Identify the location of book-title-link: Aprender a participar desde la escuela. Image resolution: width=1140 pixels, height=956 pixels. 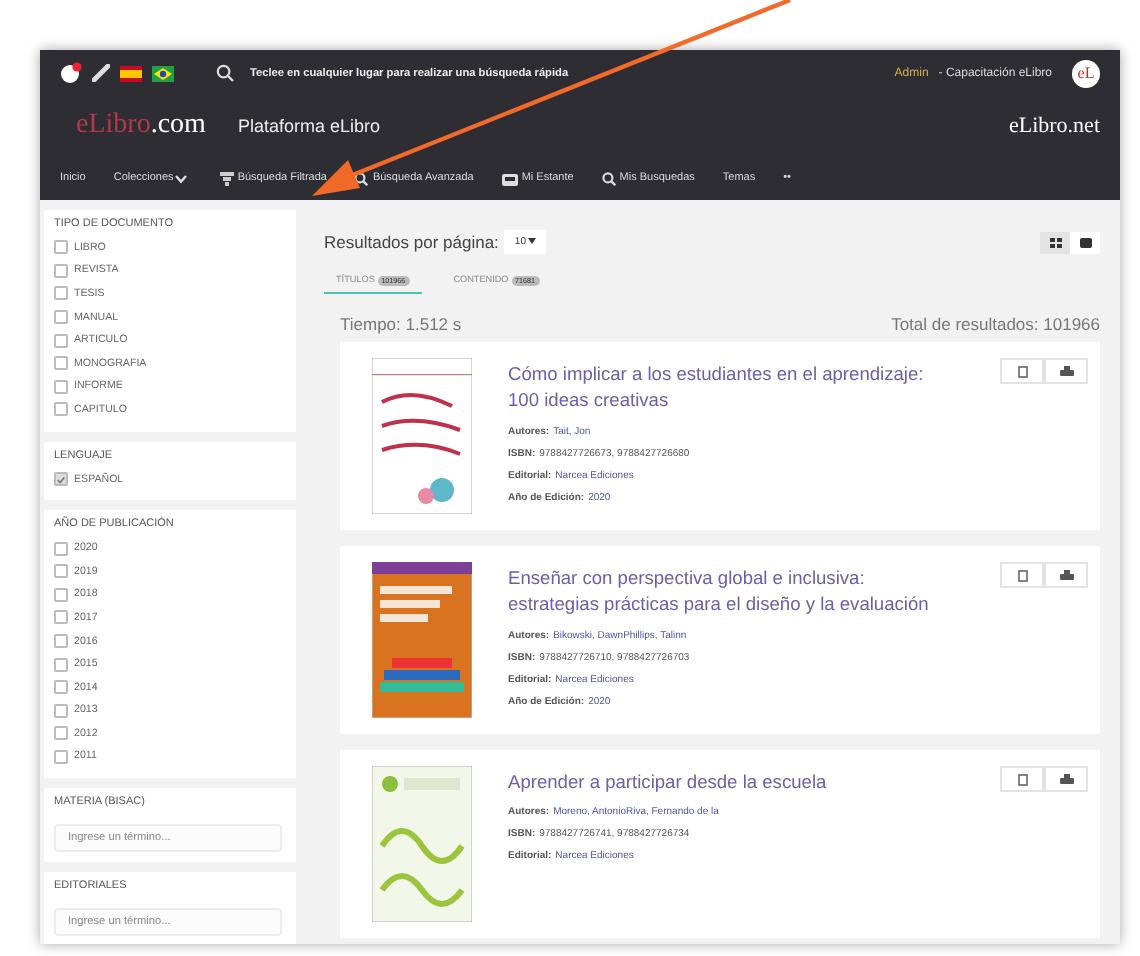
(723, 783).